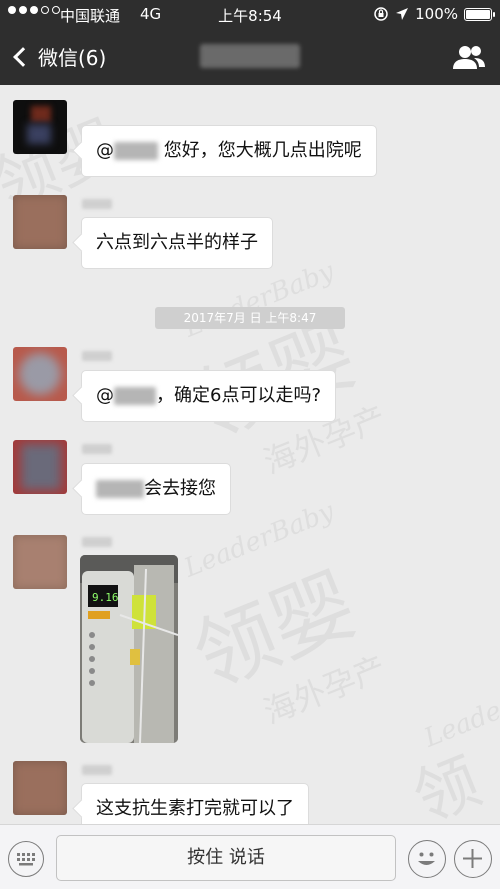 Image resolution: width=500 pixels, height=889 pixels. I want to click on rotation-lock-icon, so click(381, 14).